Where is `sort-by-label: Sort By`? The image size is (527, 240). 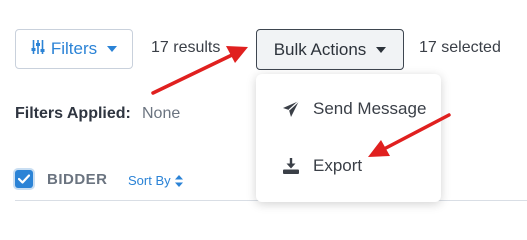 sort-by-label: Sort By is located at coordinates (149, 180).